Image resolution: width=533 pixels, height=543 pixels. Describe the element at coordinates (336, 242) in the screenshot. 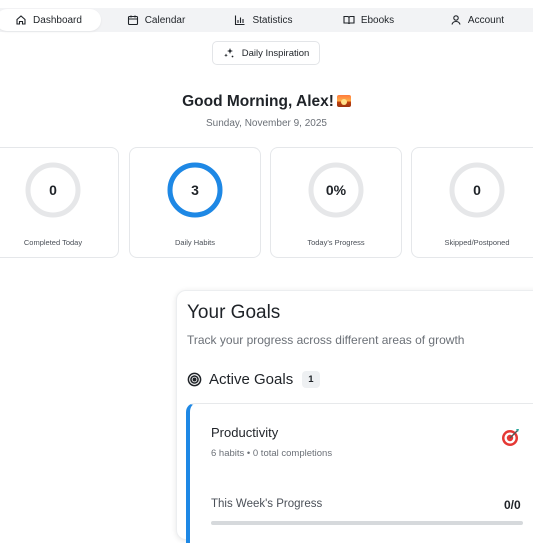

I see `stat-label: Today's Progress` at that location.